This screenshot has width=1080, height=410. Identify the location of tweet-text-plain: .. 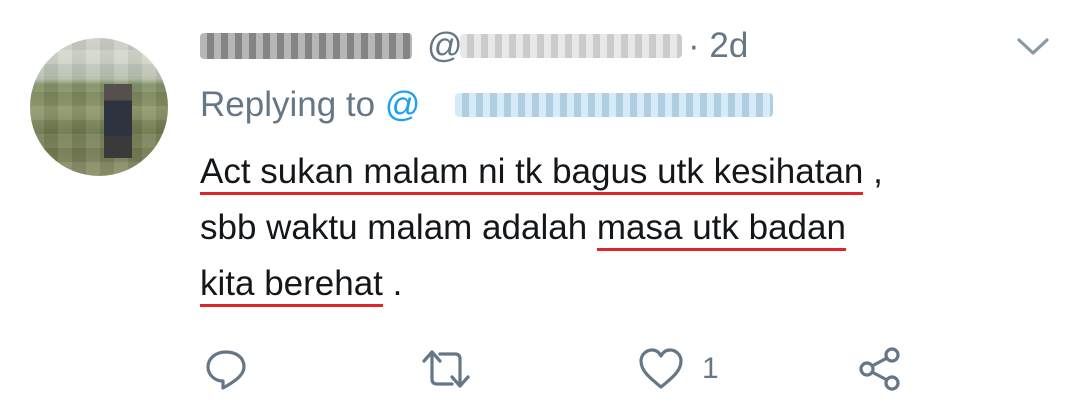
(392, 283).